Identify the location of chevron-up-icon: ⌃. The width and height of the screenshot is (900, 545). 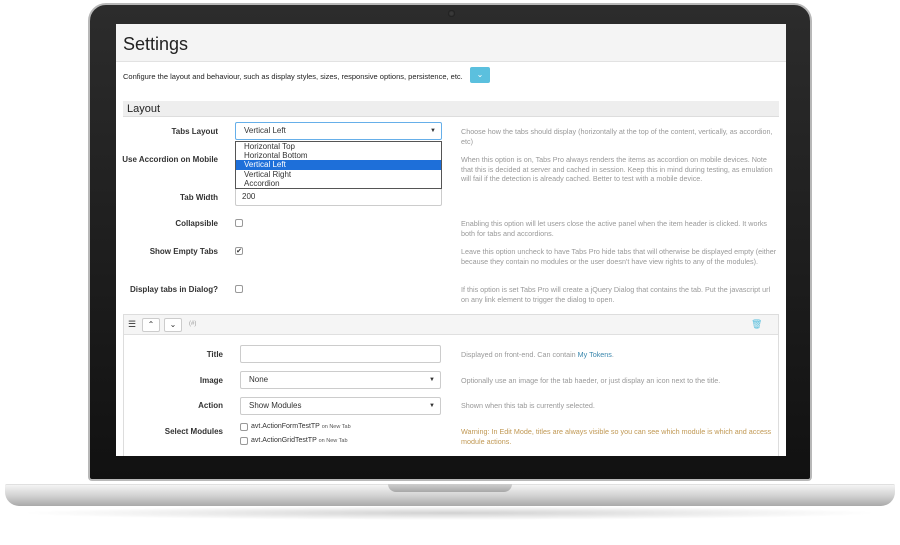
(151, 324).